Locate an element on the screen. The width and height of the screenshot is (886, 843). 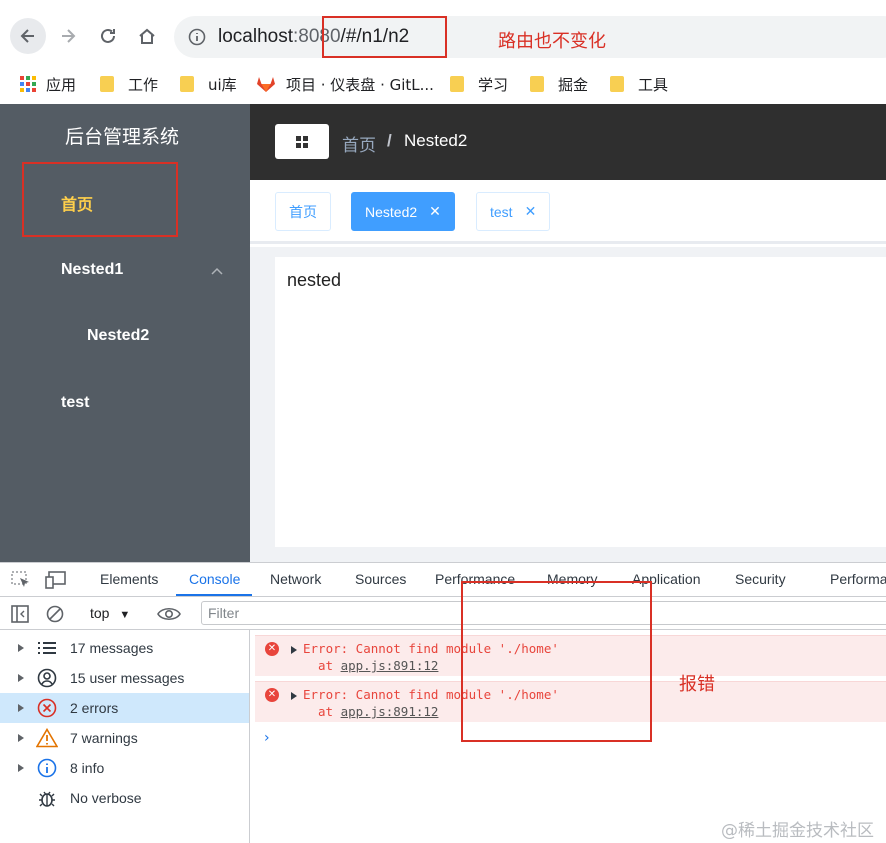
bookmarks-bar: 应用 工作 ui库 项目 · 仪表盘 · GitL... 学习 掘金 工具 is located at coordinates (443, 84).